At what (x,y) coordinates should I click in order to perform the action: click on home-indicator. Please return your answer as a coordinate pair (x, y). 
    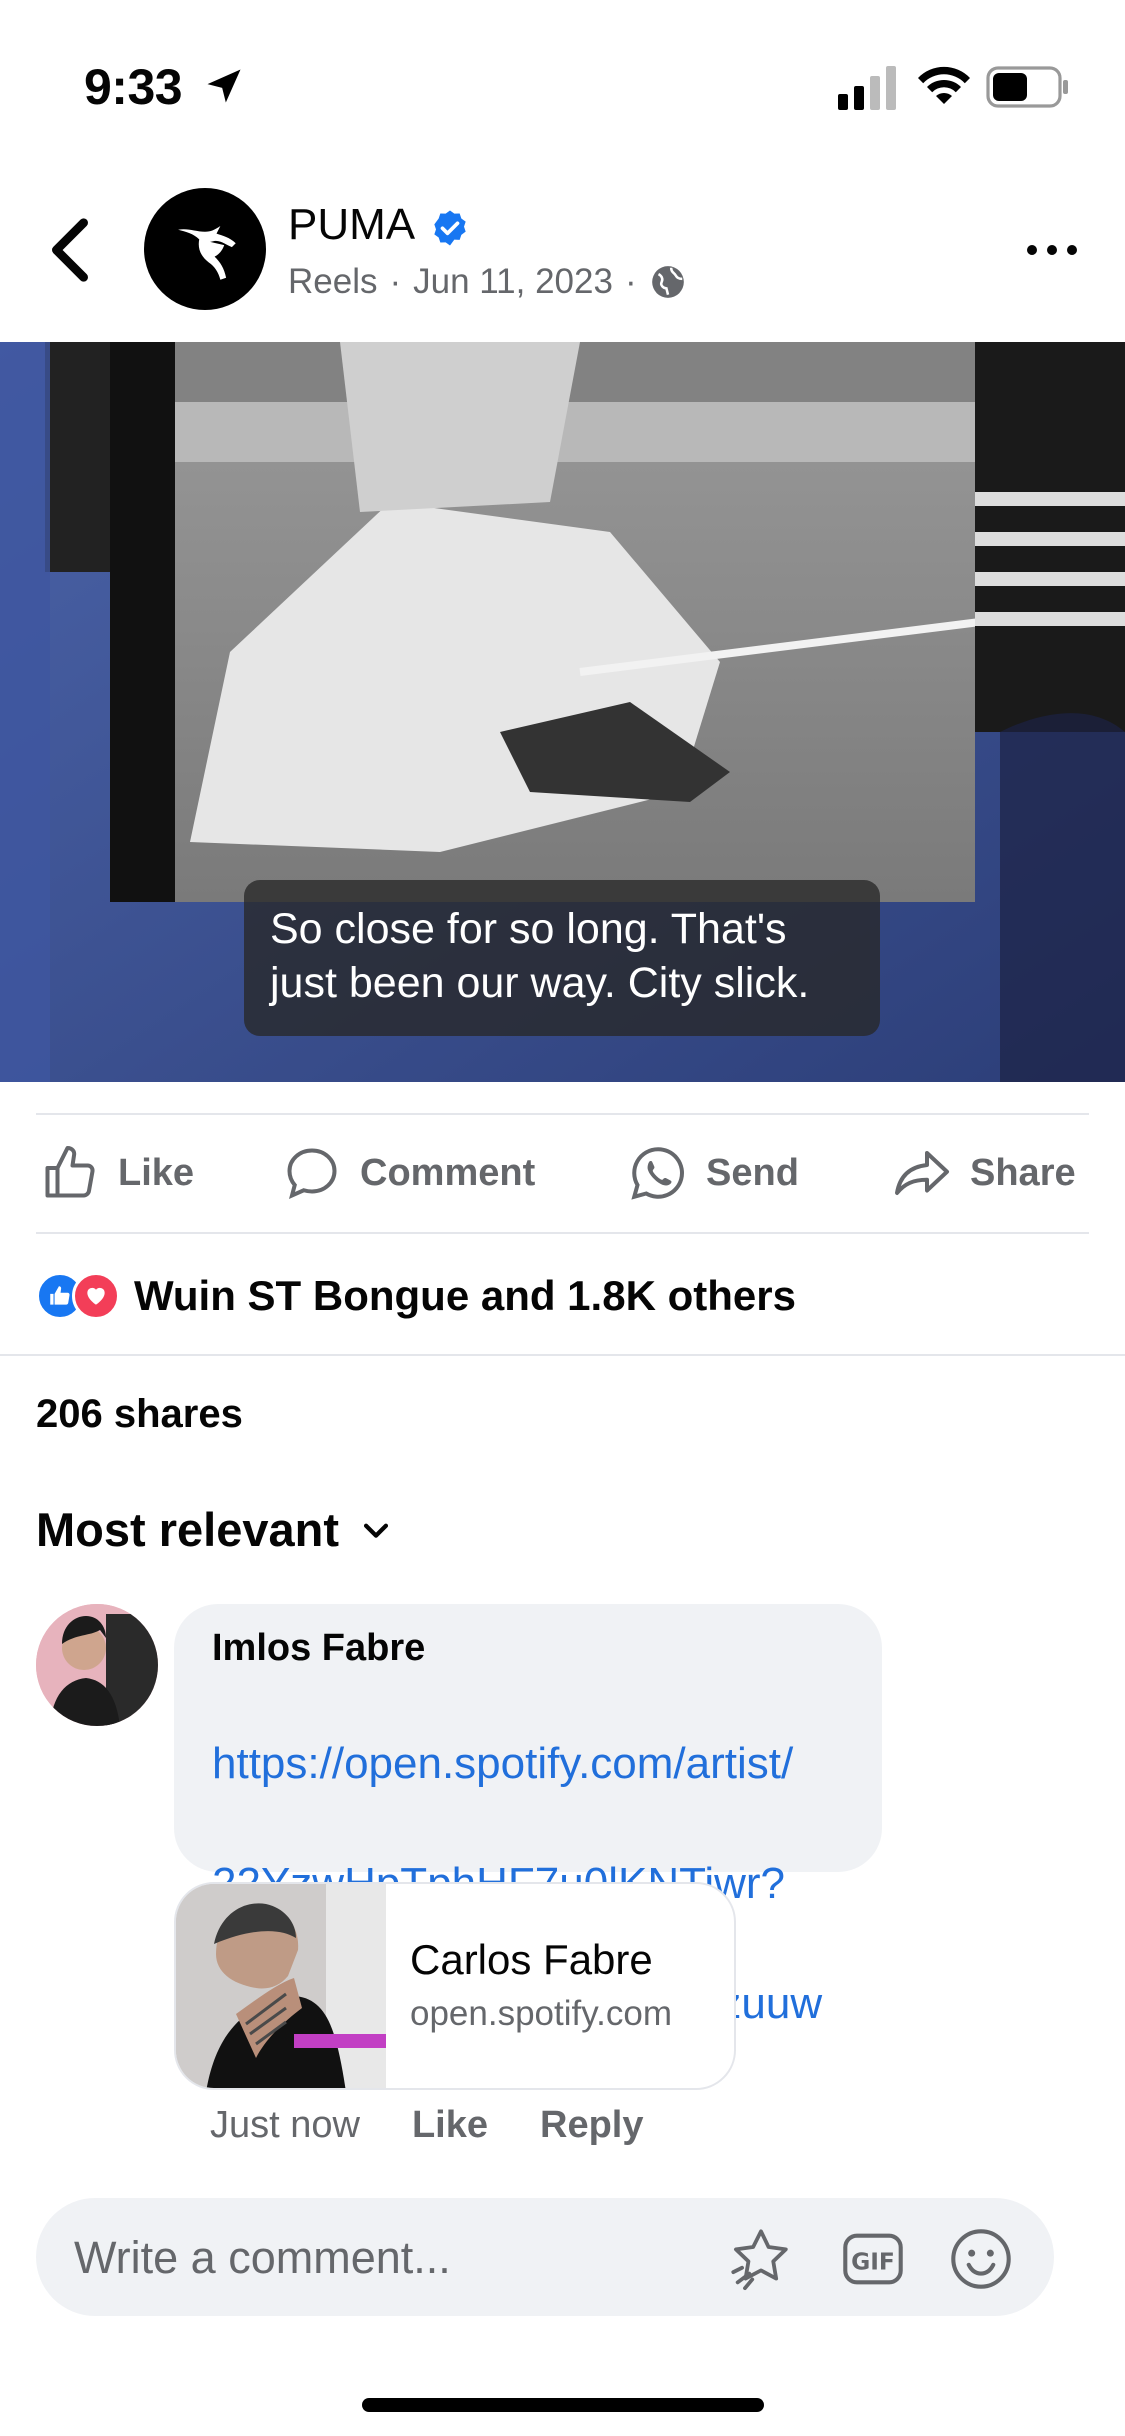
    Looking at the image, I should click on (563, 2405).